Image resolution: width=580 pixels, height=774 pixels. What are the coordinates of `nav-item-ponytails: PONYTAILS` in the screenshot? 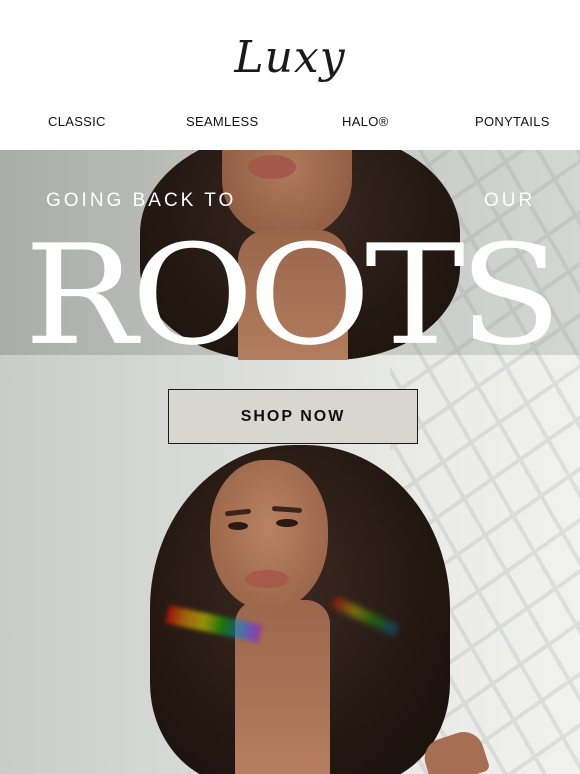 It's located at (512, 121).